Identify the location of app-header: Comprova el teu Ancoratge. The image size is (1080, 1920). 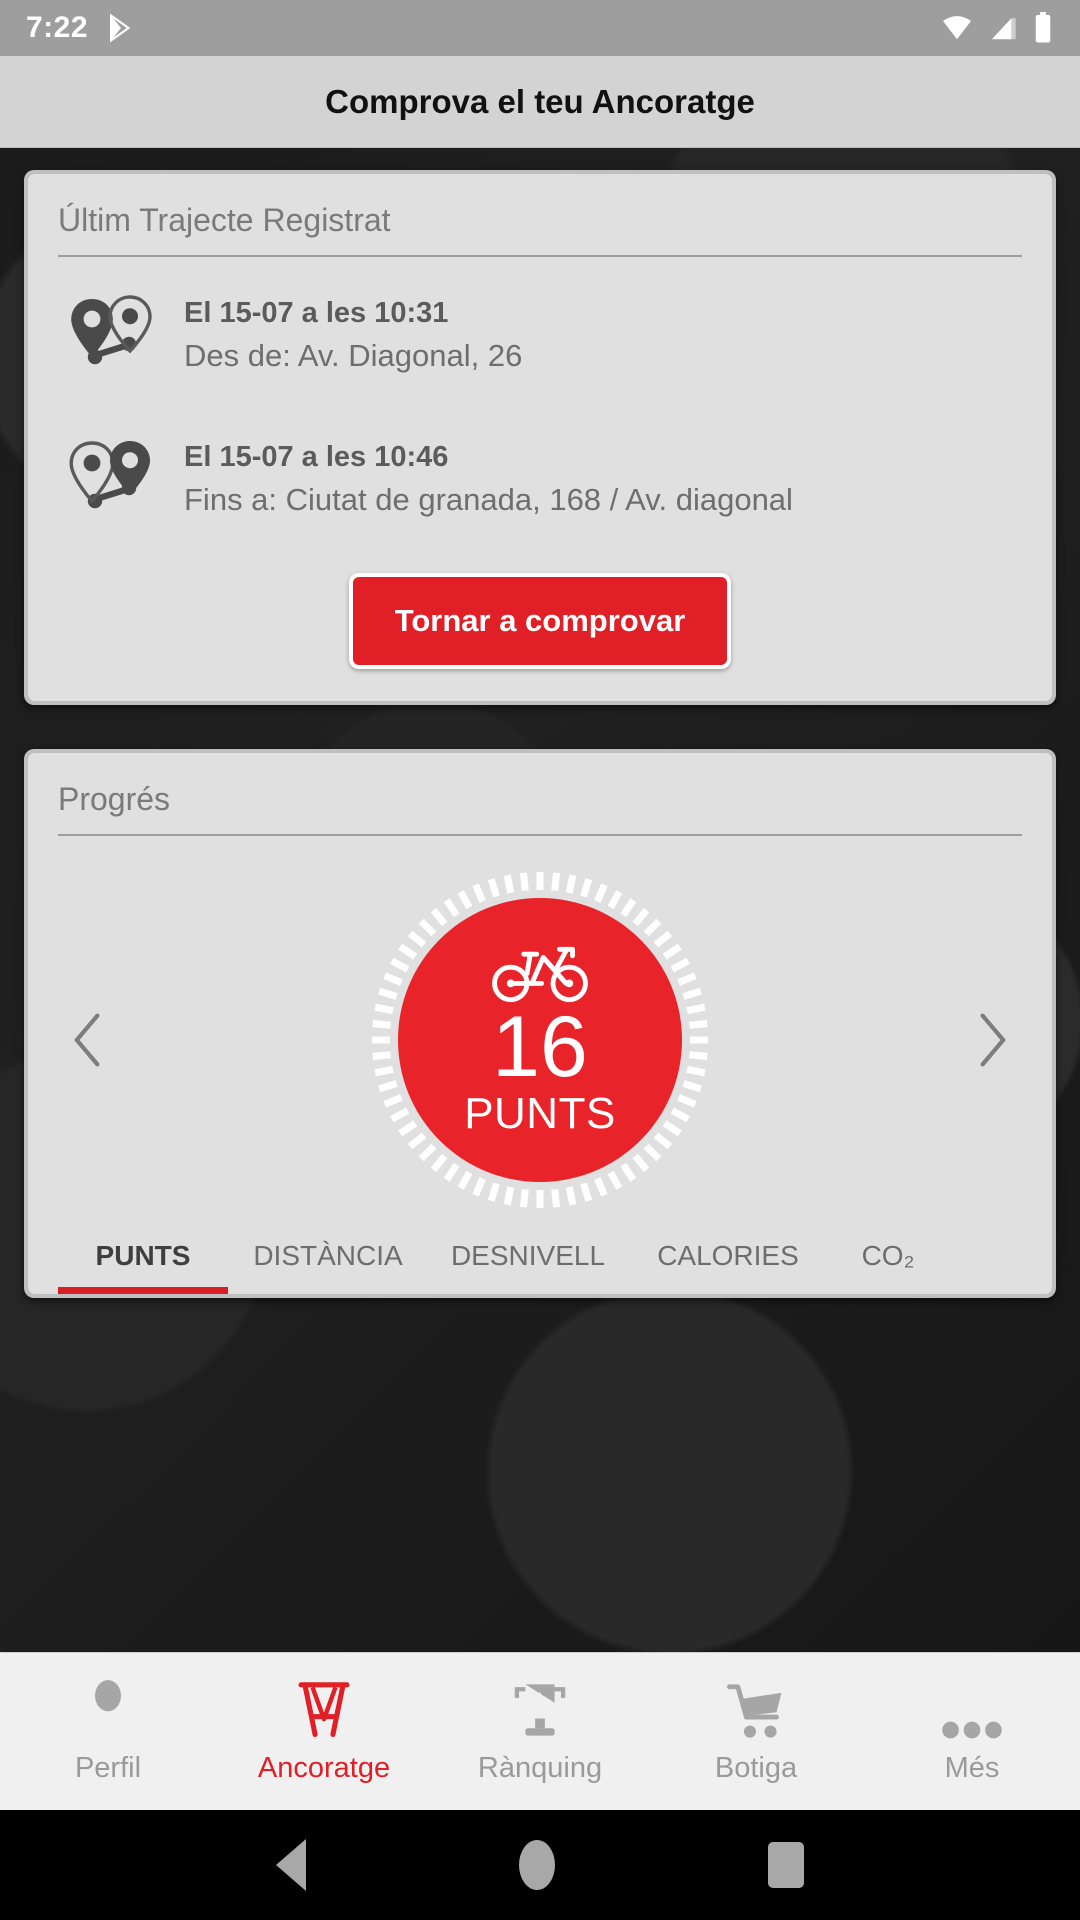
(540, 102).